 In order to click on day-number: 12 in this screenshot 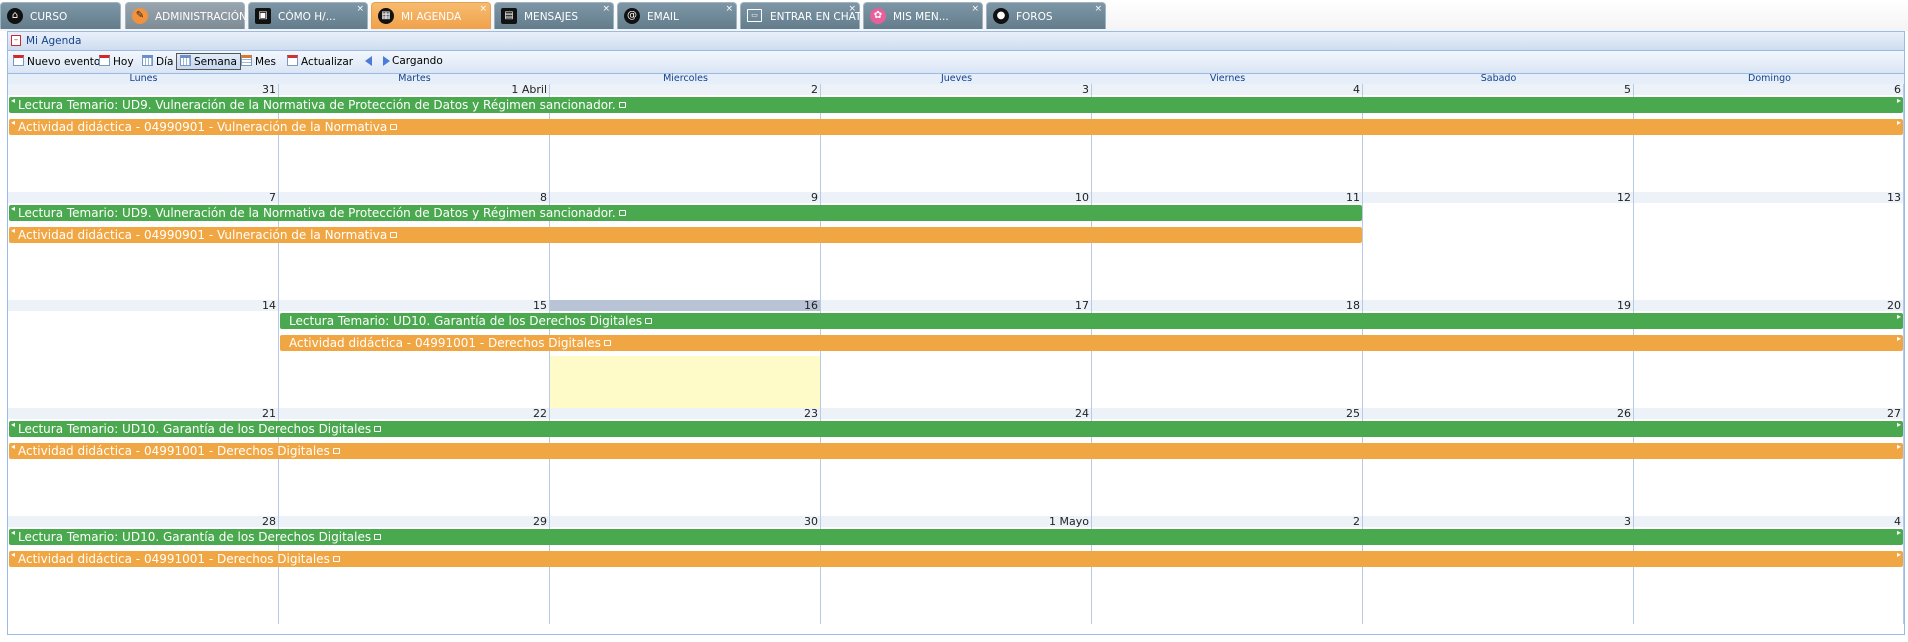, I will do `click(1498, 198)`.